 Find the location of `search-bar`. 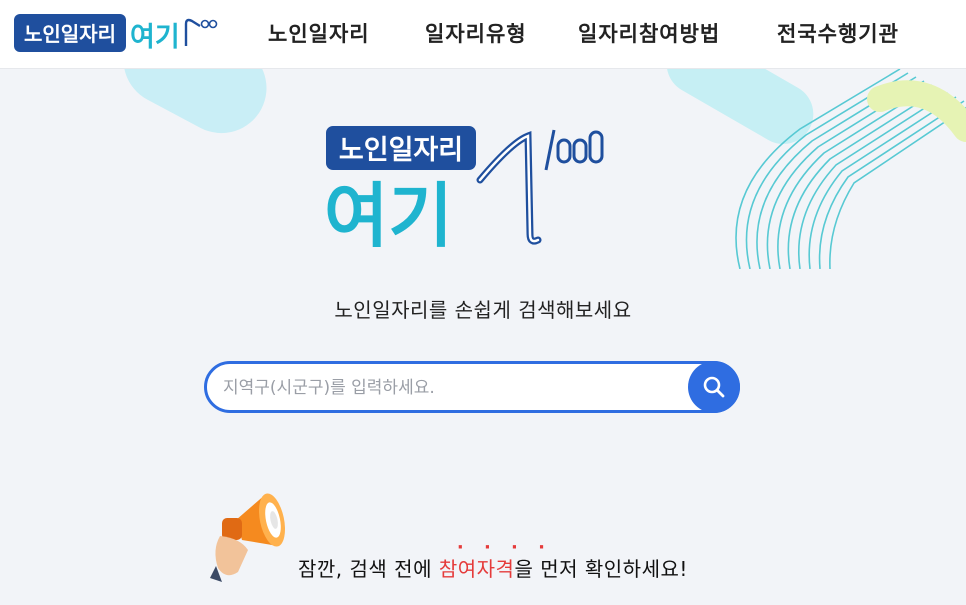

search-bar is located at coordinates (472, 387).